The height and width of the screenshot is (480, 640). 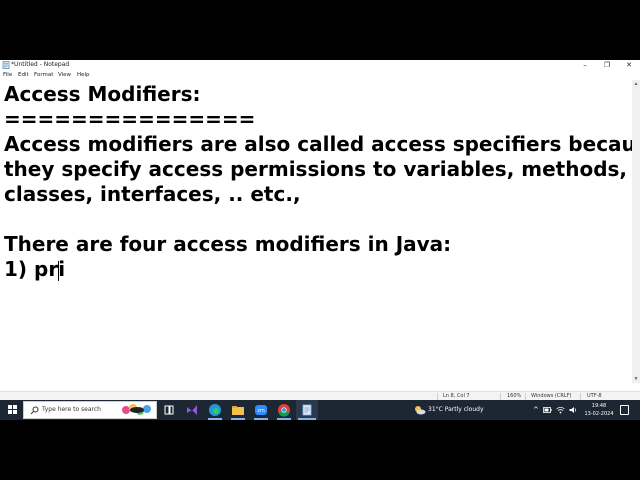 I want to click on scroll-up-icon: ▲, so click(x=636, y=84).